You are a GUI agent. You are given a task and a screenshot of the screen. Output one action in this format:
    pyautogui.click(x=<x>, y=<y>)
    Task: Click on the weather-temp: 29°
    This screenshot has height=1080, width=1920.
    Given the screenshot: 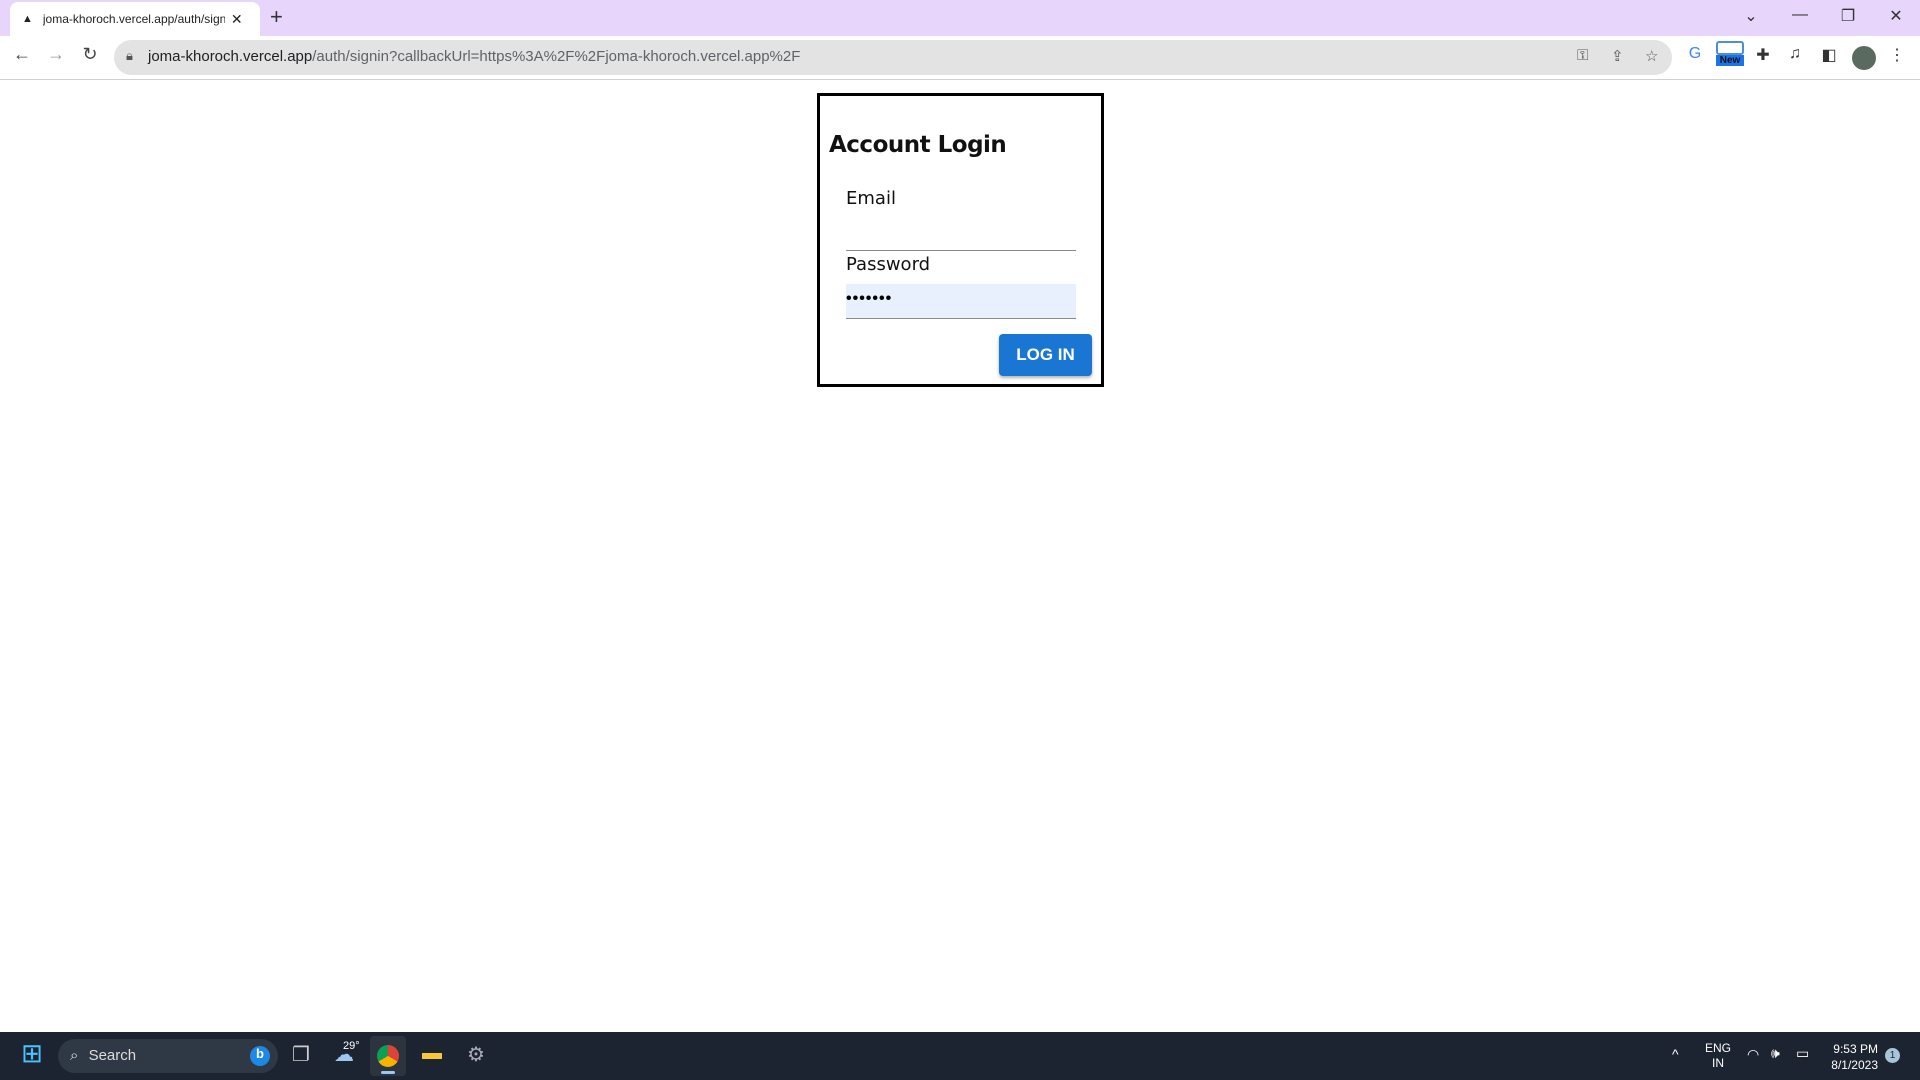 What is the action you would take?
    pyautogui.click(x=351, y=1046)
    